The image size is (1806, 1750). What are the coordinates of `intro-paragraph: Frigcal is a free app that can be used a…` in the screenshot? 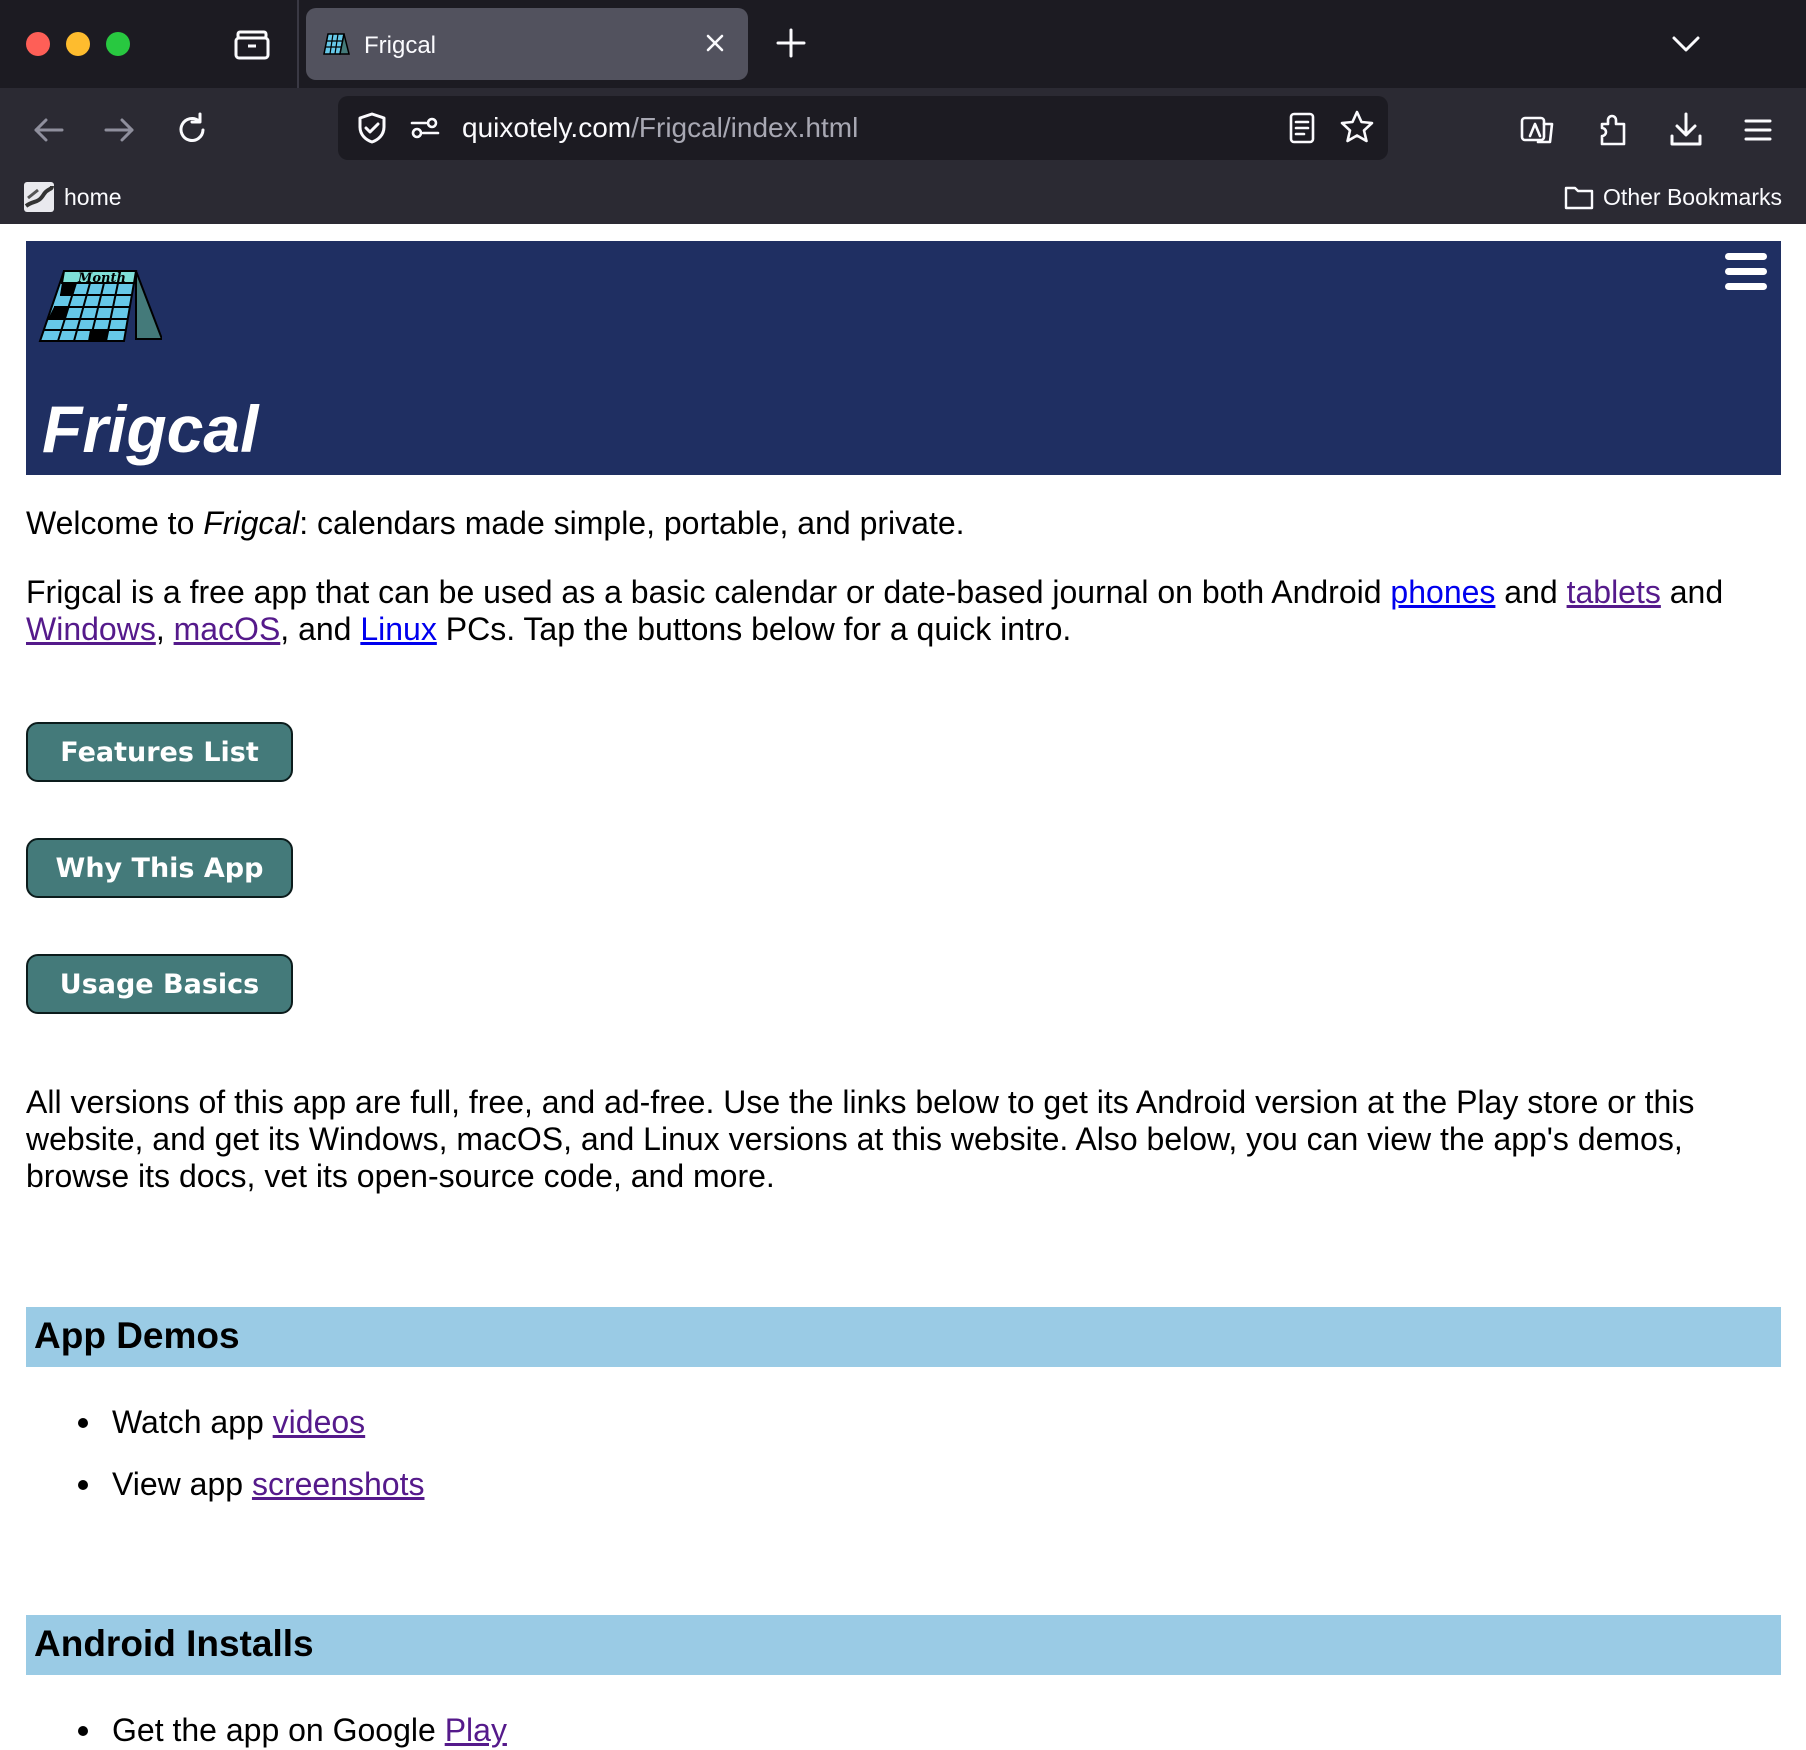 It's located at (896, 611).